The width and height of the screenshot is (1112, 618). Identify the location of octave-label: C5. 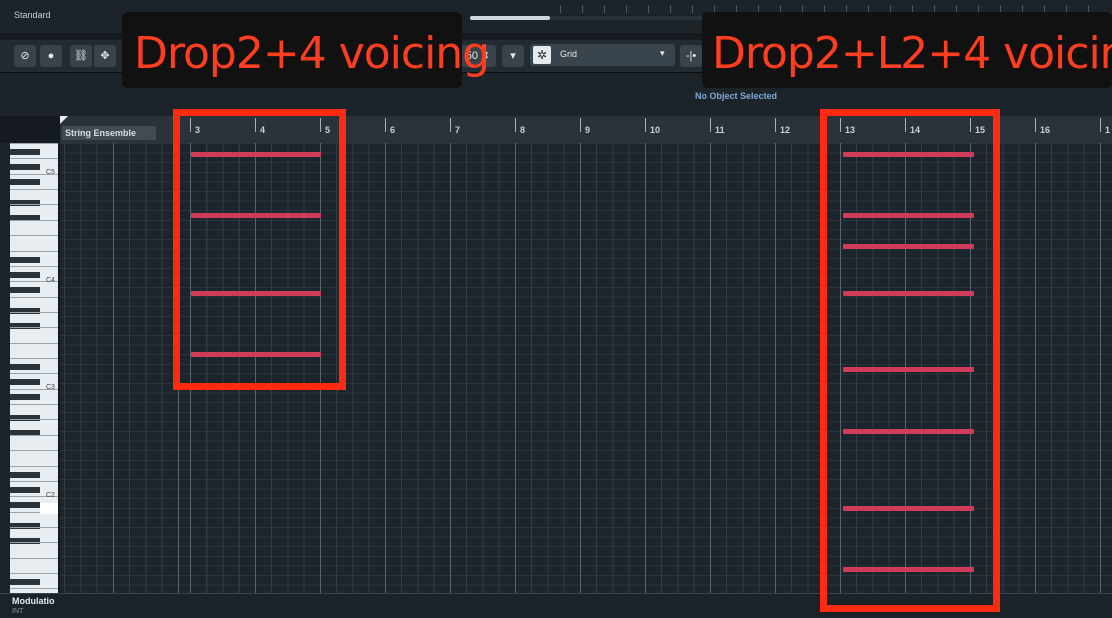
(50, 172).